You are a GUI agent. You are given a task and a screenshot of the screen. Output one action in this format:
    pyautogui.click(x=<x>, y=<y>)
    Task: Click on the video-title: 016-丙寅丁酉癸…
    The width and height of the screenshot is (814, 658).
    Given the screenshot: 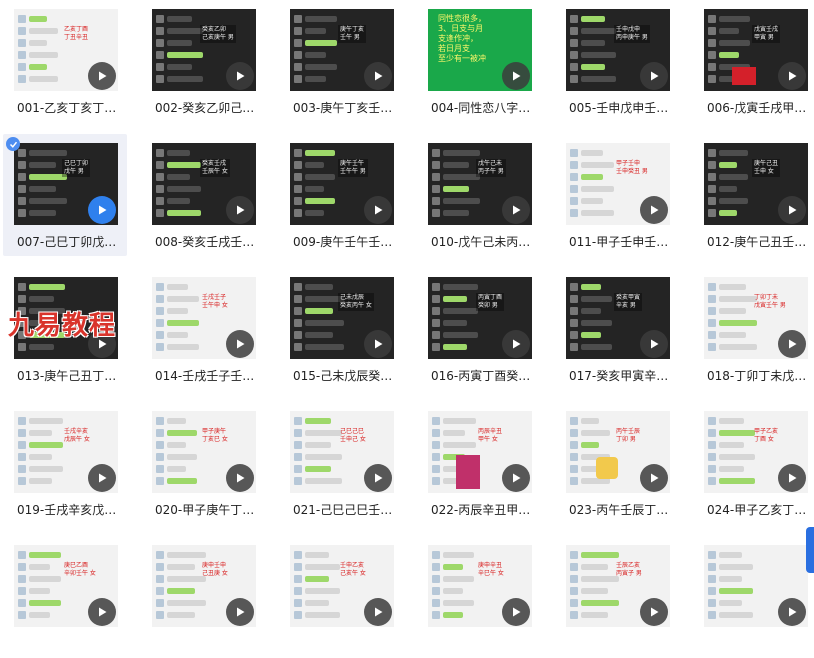 What is the action you would take?
    pyautogui.click(x=483, y=376)
    